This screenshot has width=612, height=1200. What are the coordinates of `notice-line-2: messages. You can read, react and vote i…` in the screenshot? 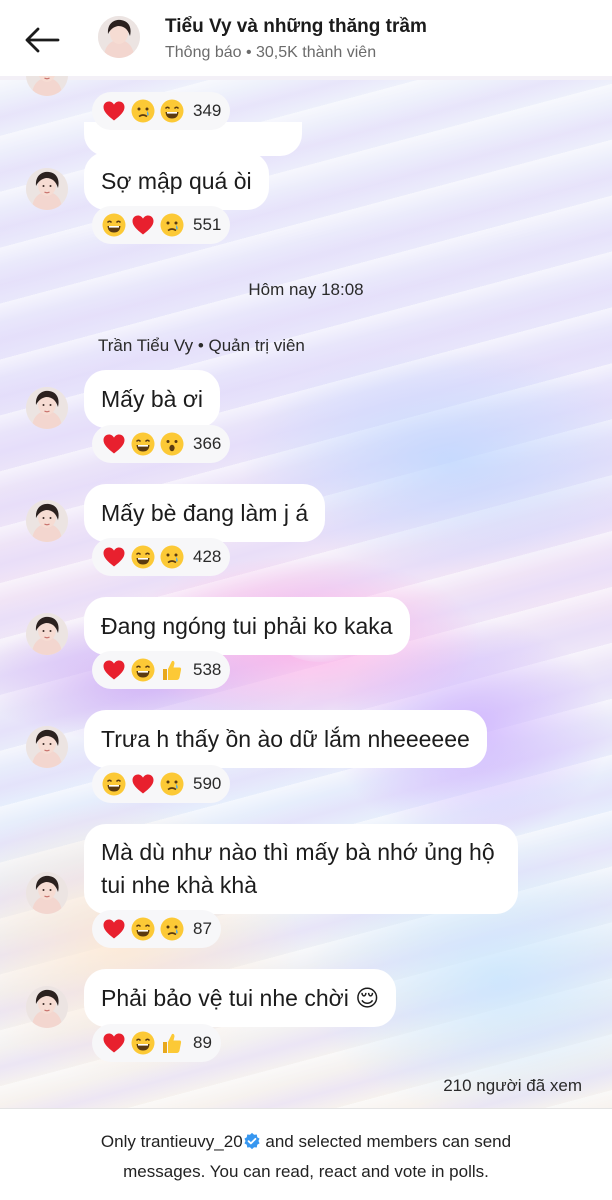 It's located at (306, 1171).